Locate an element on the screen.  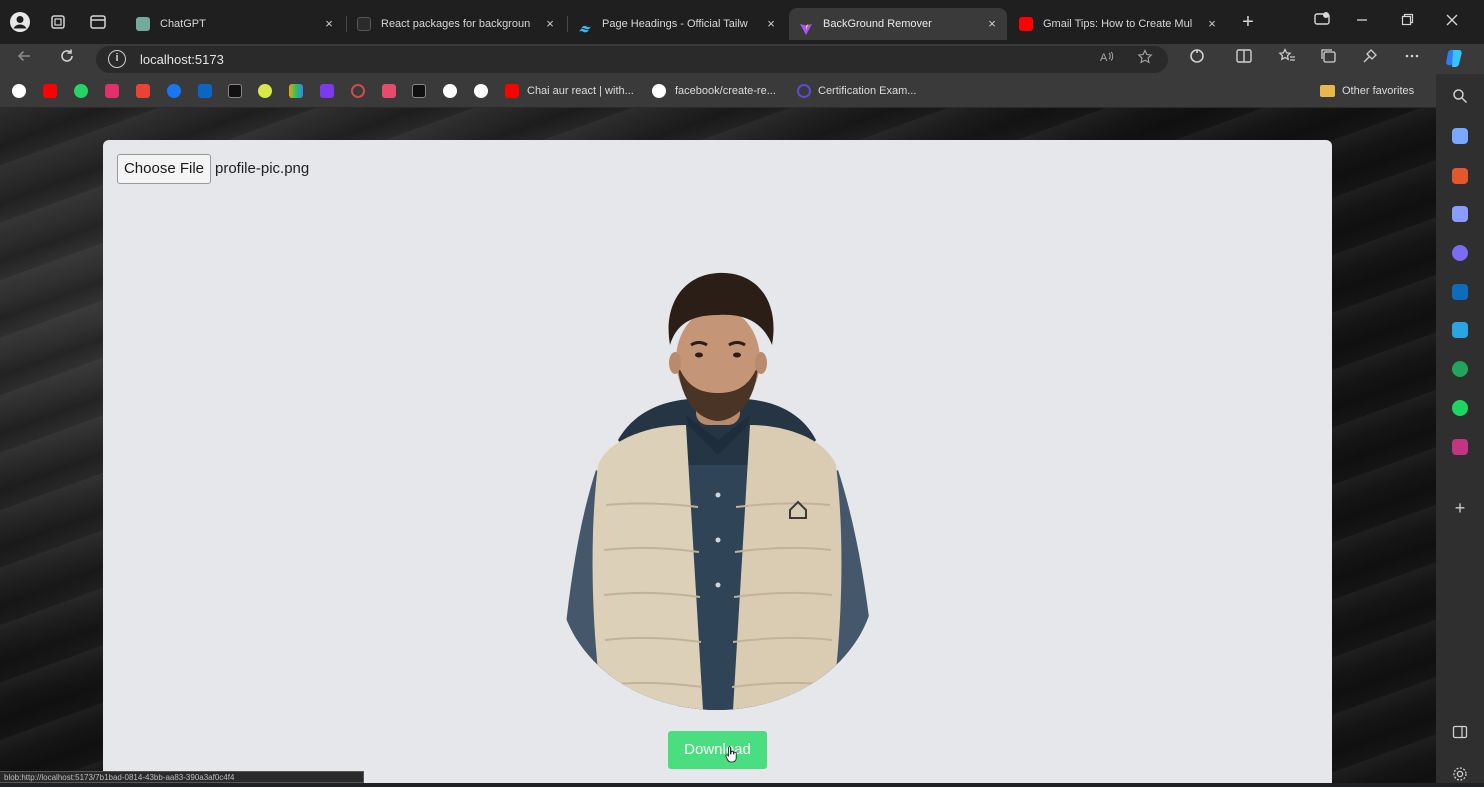
certification-icon is located at coordinates (804, 91).